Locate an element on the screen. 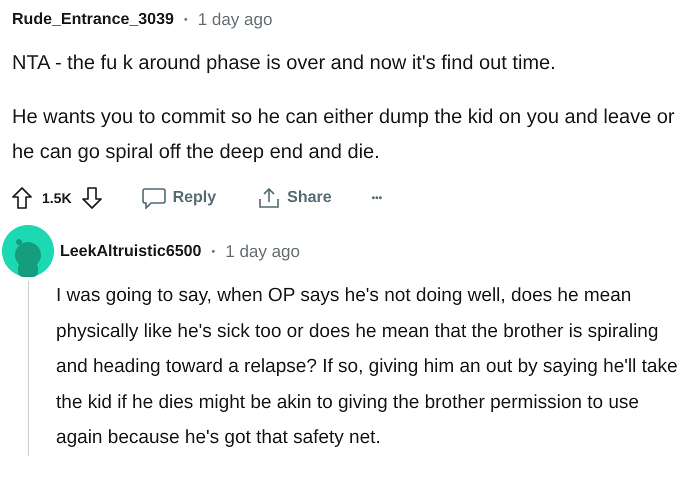 The height and width of the screenshot is (486, 700). username: Rude_Entrance_3039 is located at coordinates (93, 20).